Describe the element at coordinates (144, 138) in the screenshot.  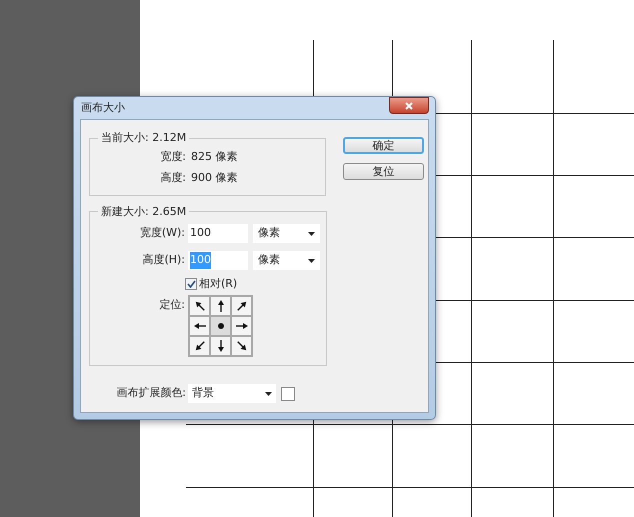
I see `group-legend: 当前大小: 2.12M` at that location.